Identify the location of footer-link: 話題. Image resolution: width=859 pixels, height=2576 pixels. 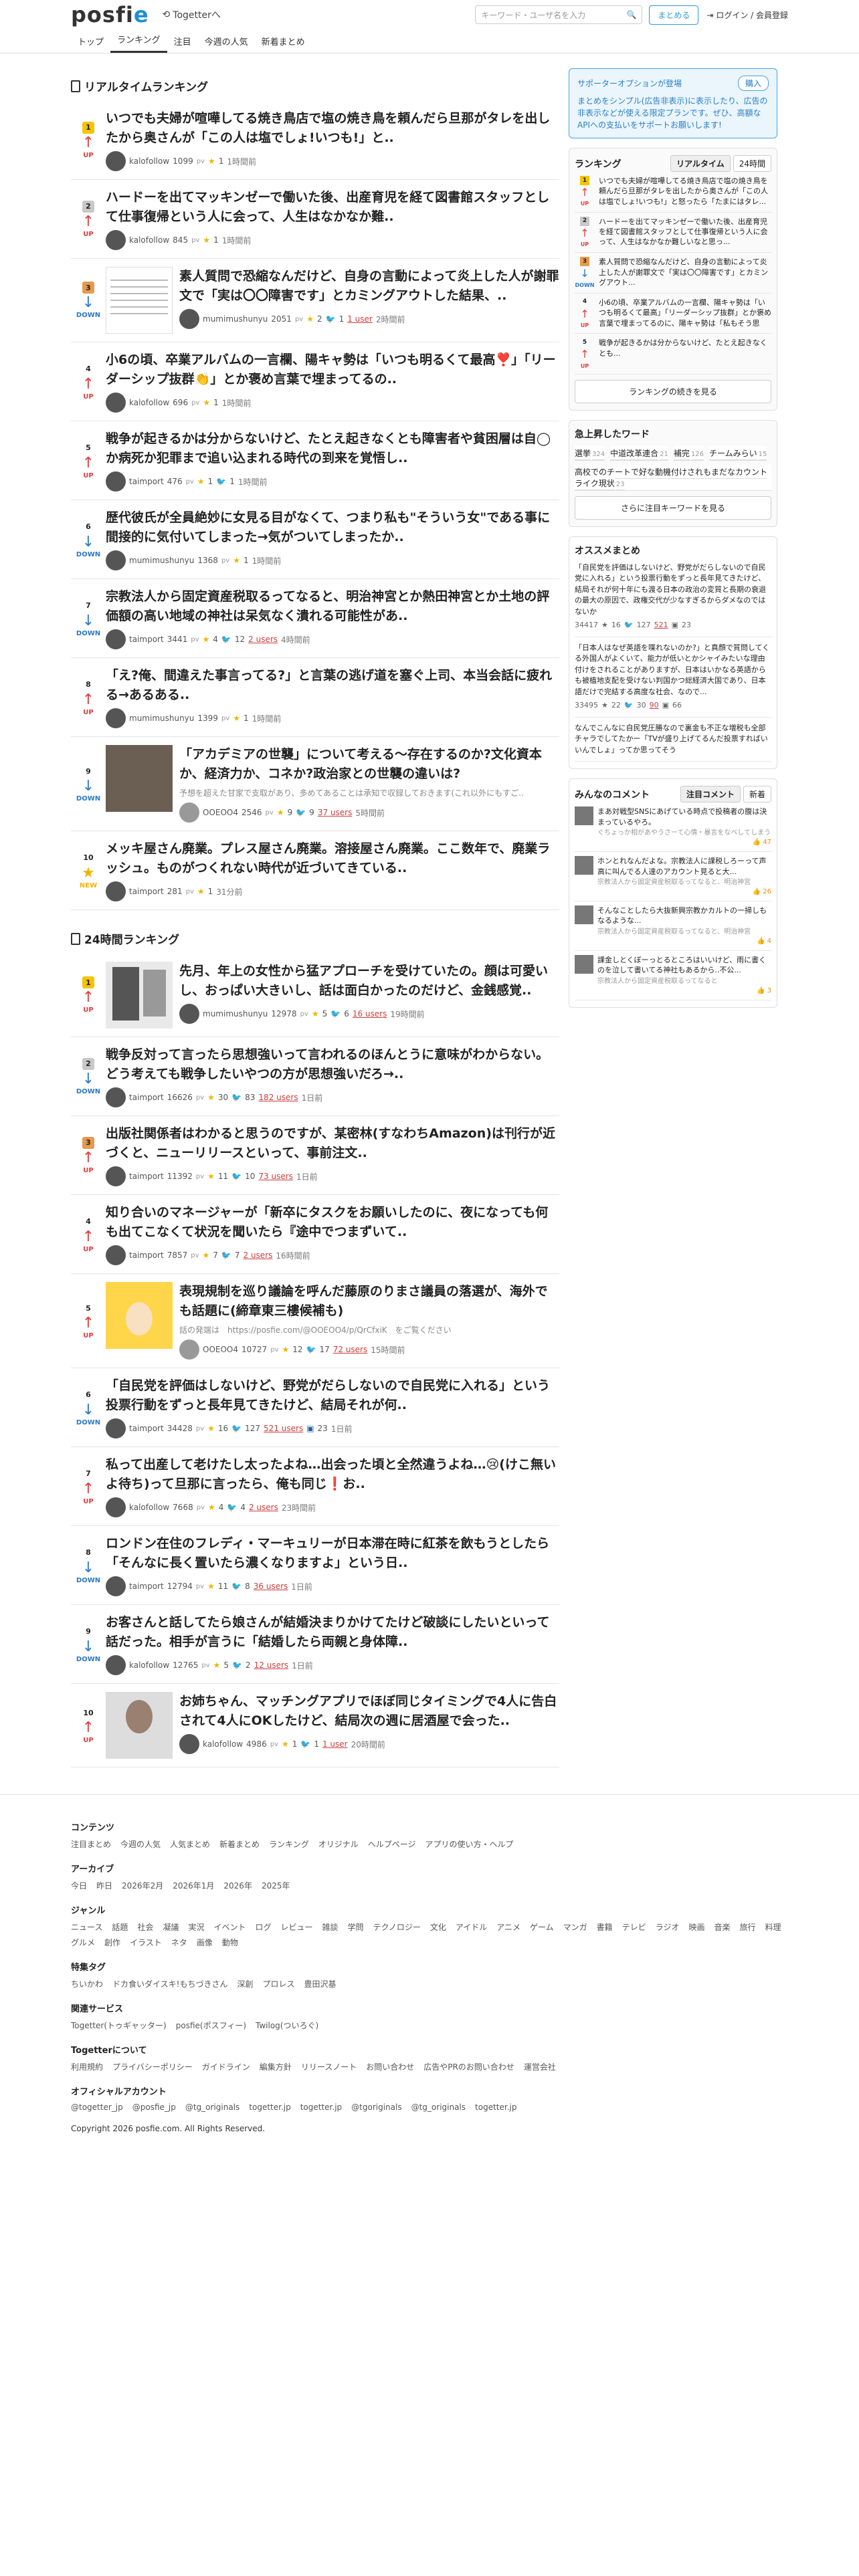
(120, 1927).